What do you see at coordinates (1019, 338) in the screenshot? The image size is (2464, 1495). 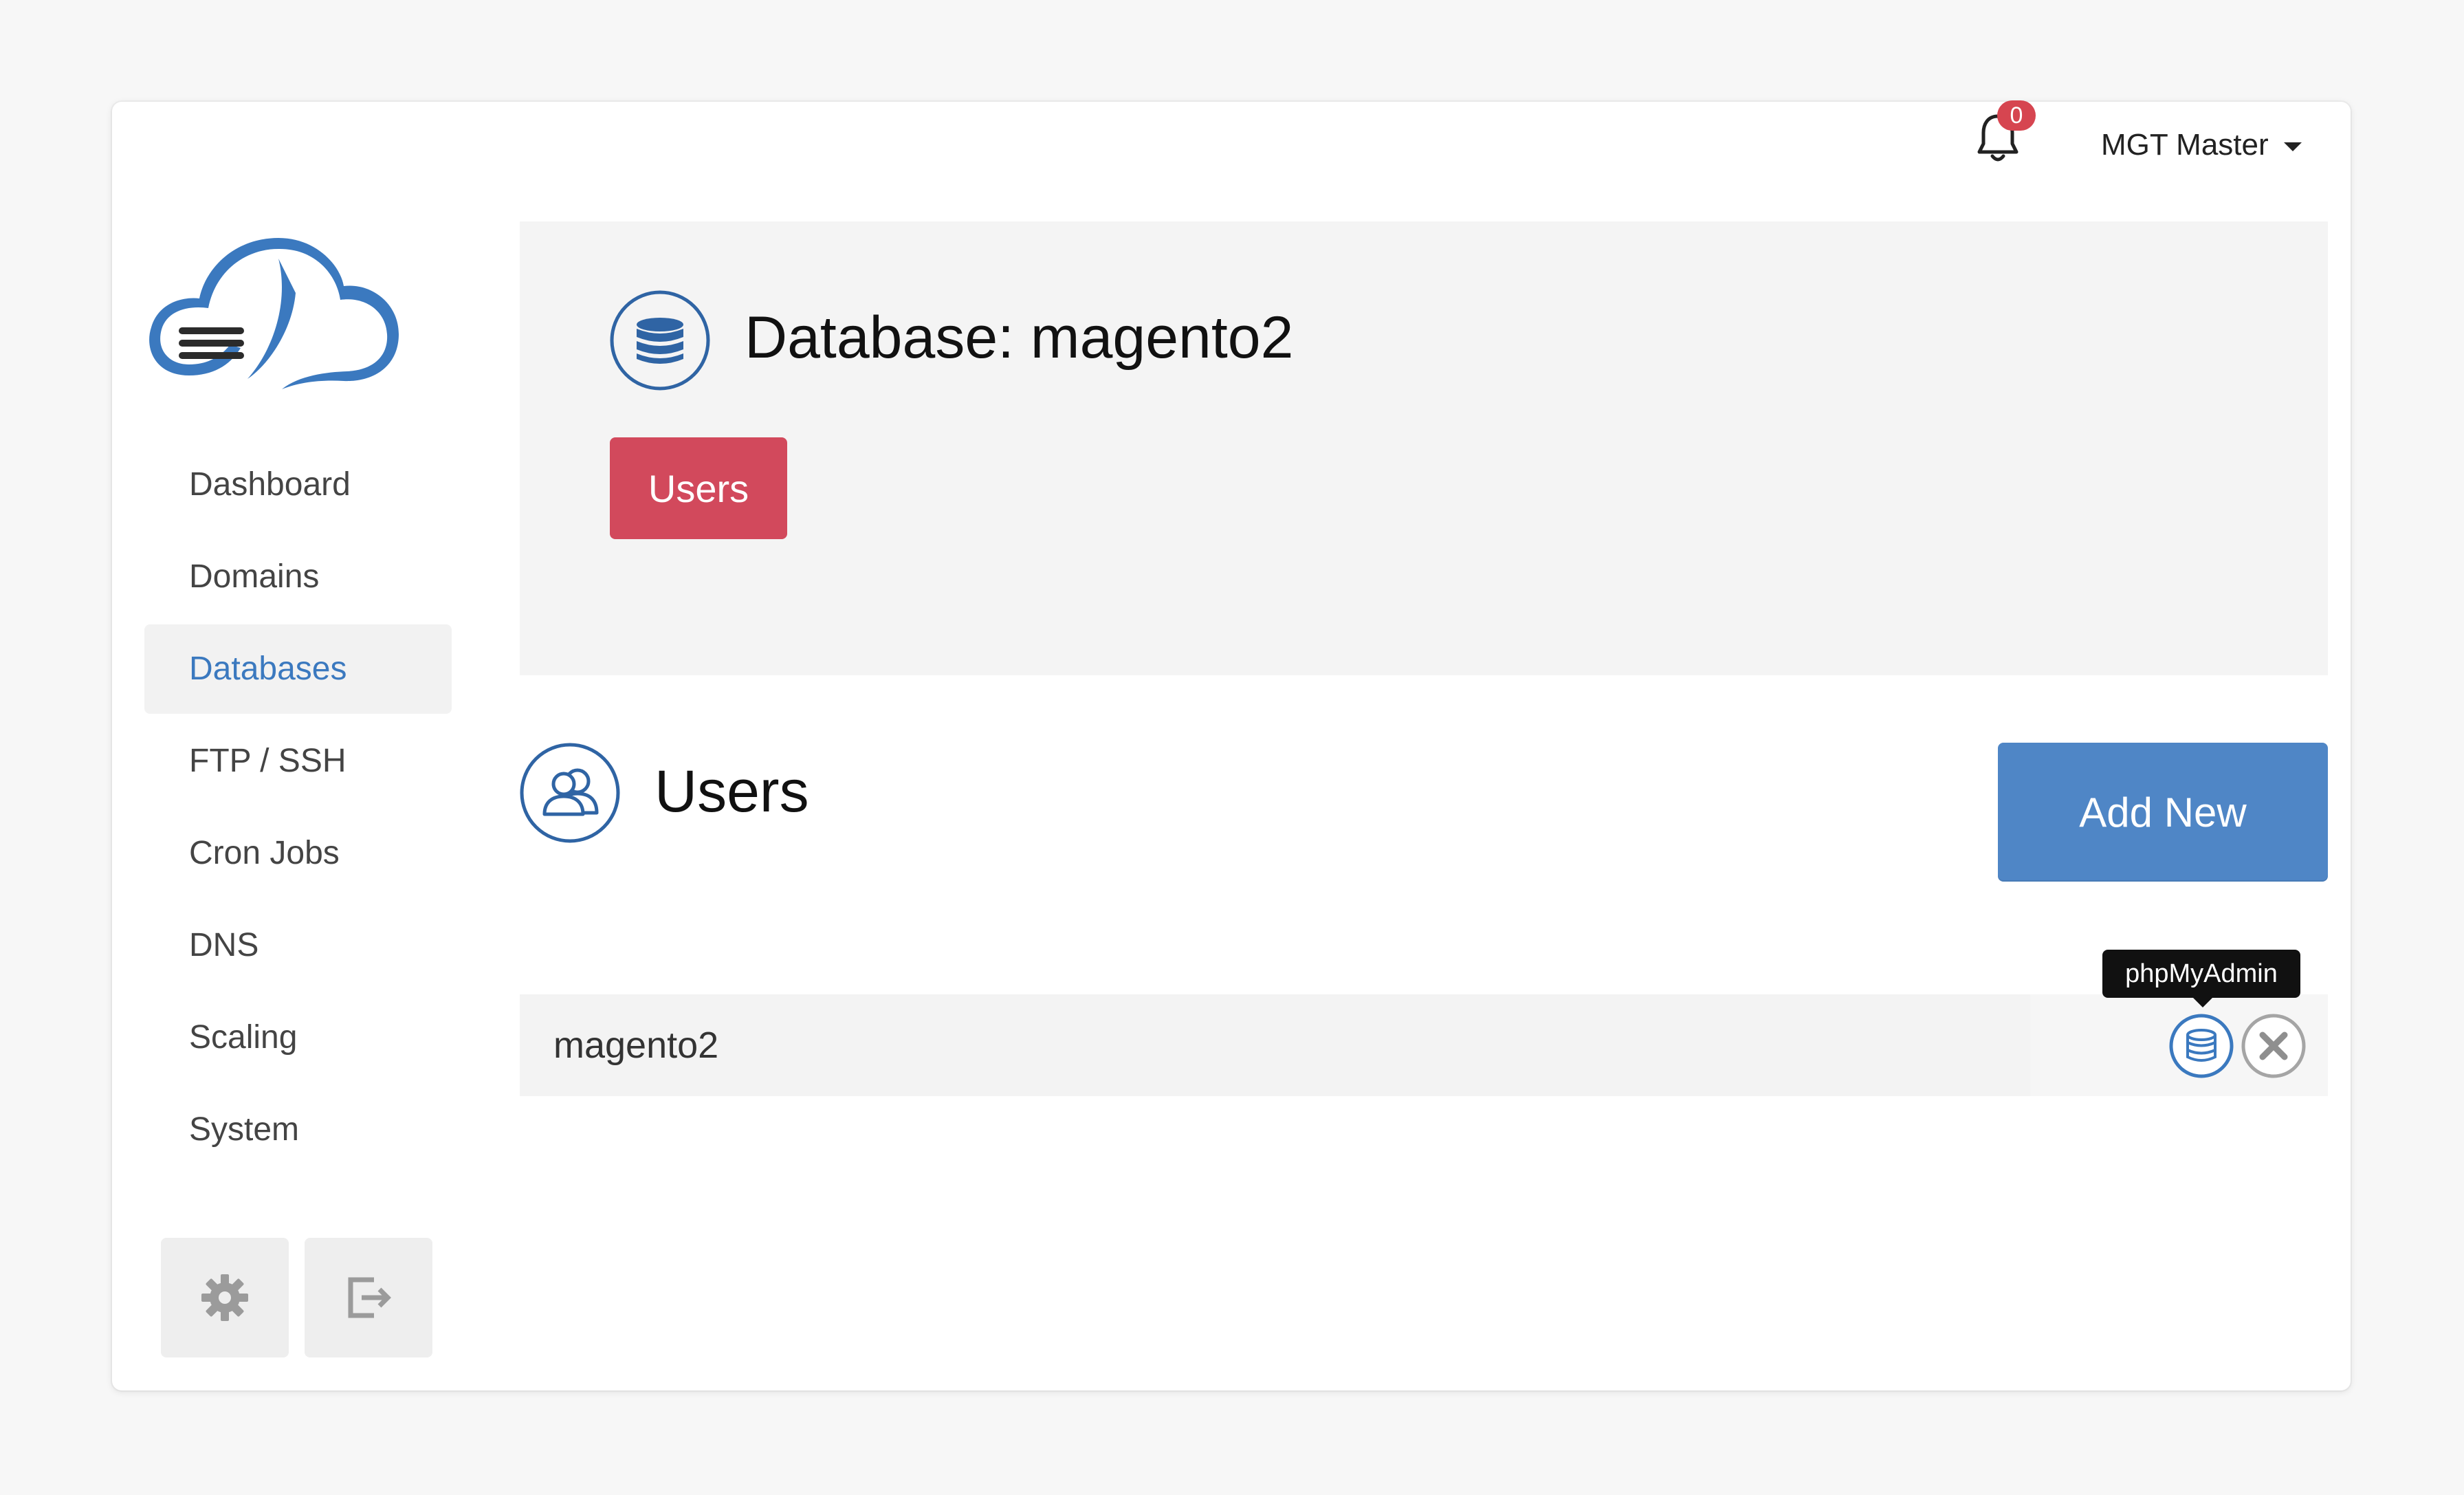 I see `database-title: Database: magento2` at bounding box center [1019, 338].